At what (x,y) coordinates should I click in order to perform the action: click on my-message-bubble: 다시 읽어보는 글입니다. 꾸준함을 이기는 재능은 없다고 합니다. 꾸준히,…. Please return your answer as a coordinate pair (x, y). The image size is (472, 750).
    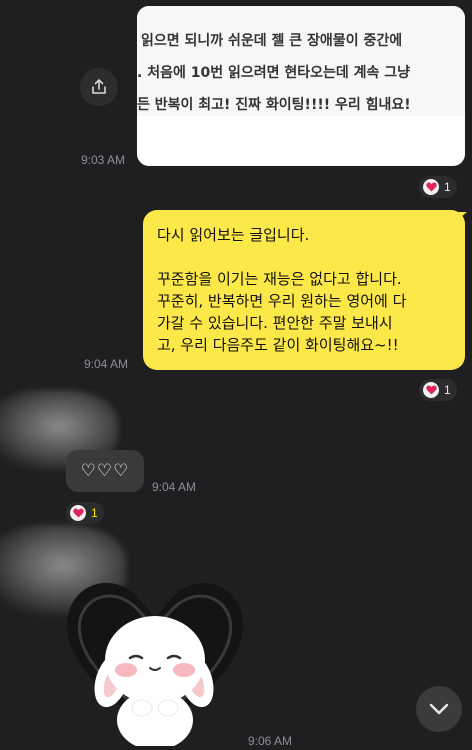
    Looking at the image, I should click on (304, 290).